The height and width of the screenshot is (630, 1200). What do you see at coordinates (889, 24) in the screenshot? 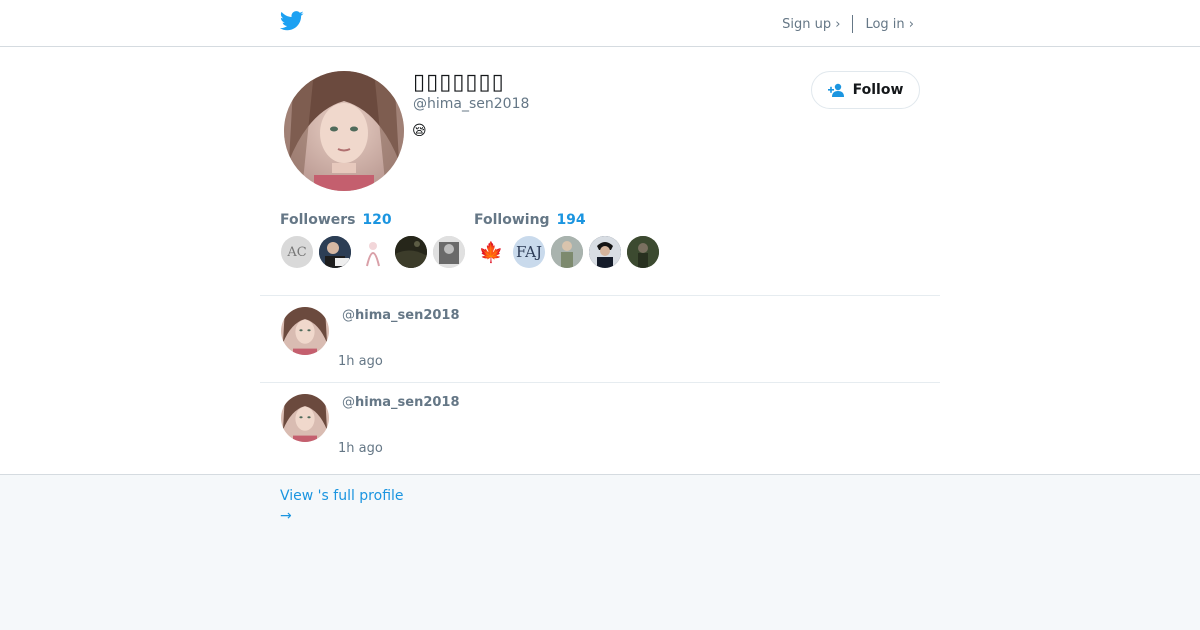
I see `login-link: Log in ›` at bounding box center [889, 24].